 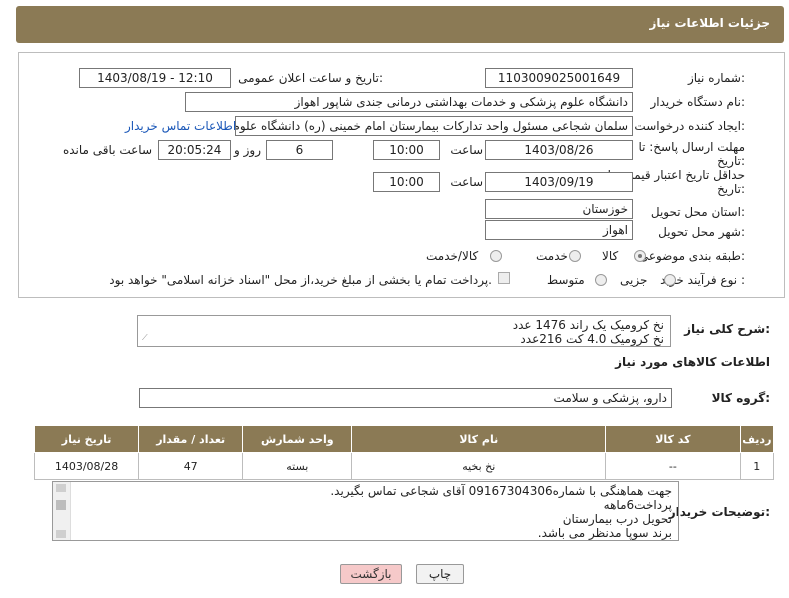 I want to click on goods-group-field: دارو، پزشکی و سلامت, so click(x=405, y=398).